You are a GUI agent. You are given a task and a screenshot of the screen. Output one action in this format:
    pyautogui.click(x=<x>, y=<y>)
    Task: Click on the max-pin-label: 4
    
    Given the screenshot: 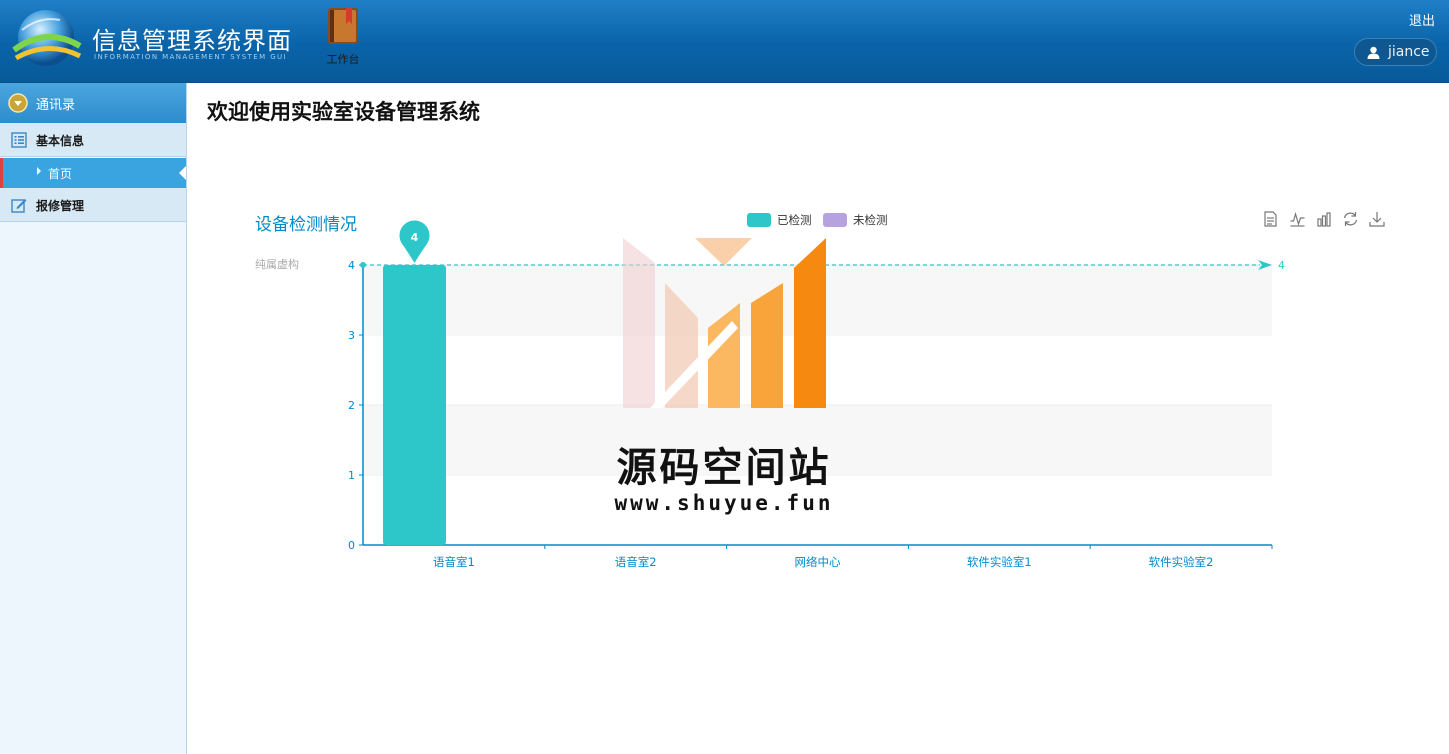 What is the action you would take?
    pyautogui.click(x=415, y=237)
    